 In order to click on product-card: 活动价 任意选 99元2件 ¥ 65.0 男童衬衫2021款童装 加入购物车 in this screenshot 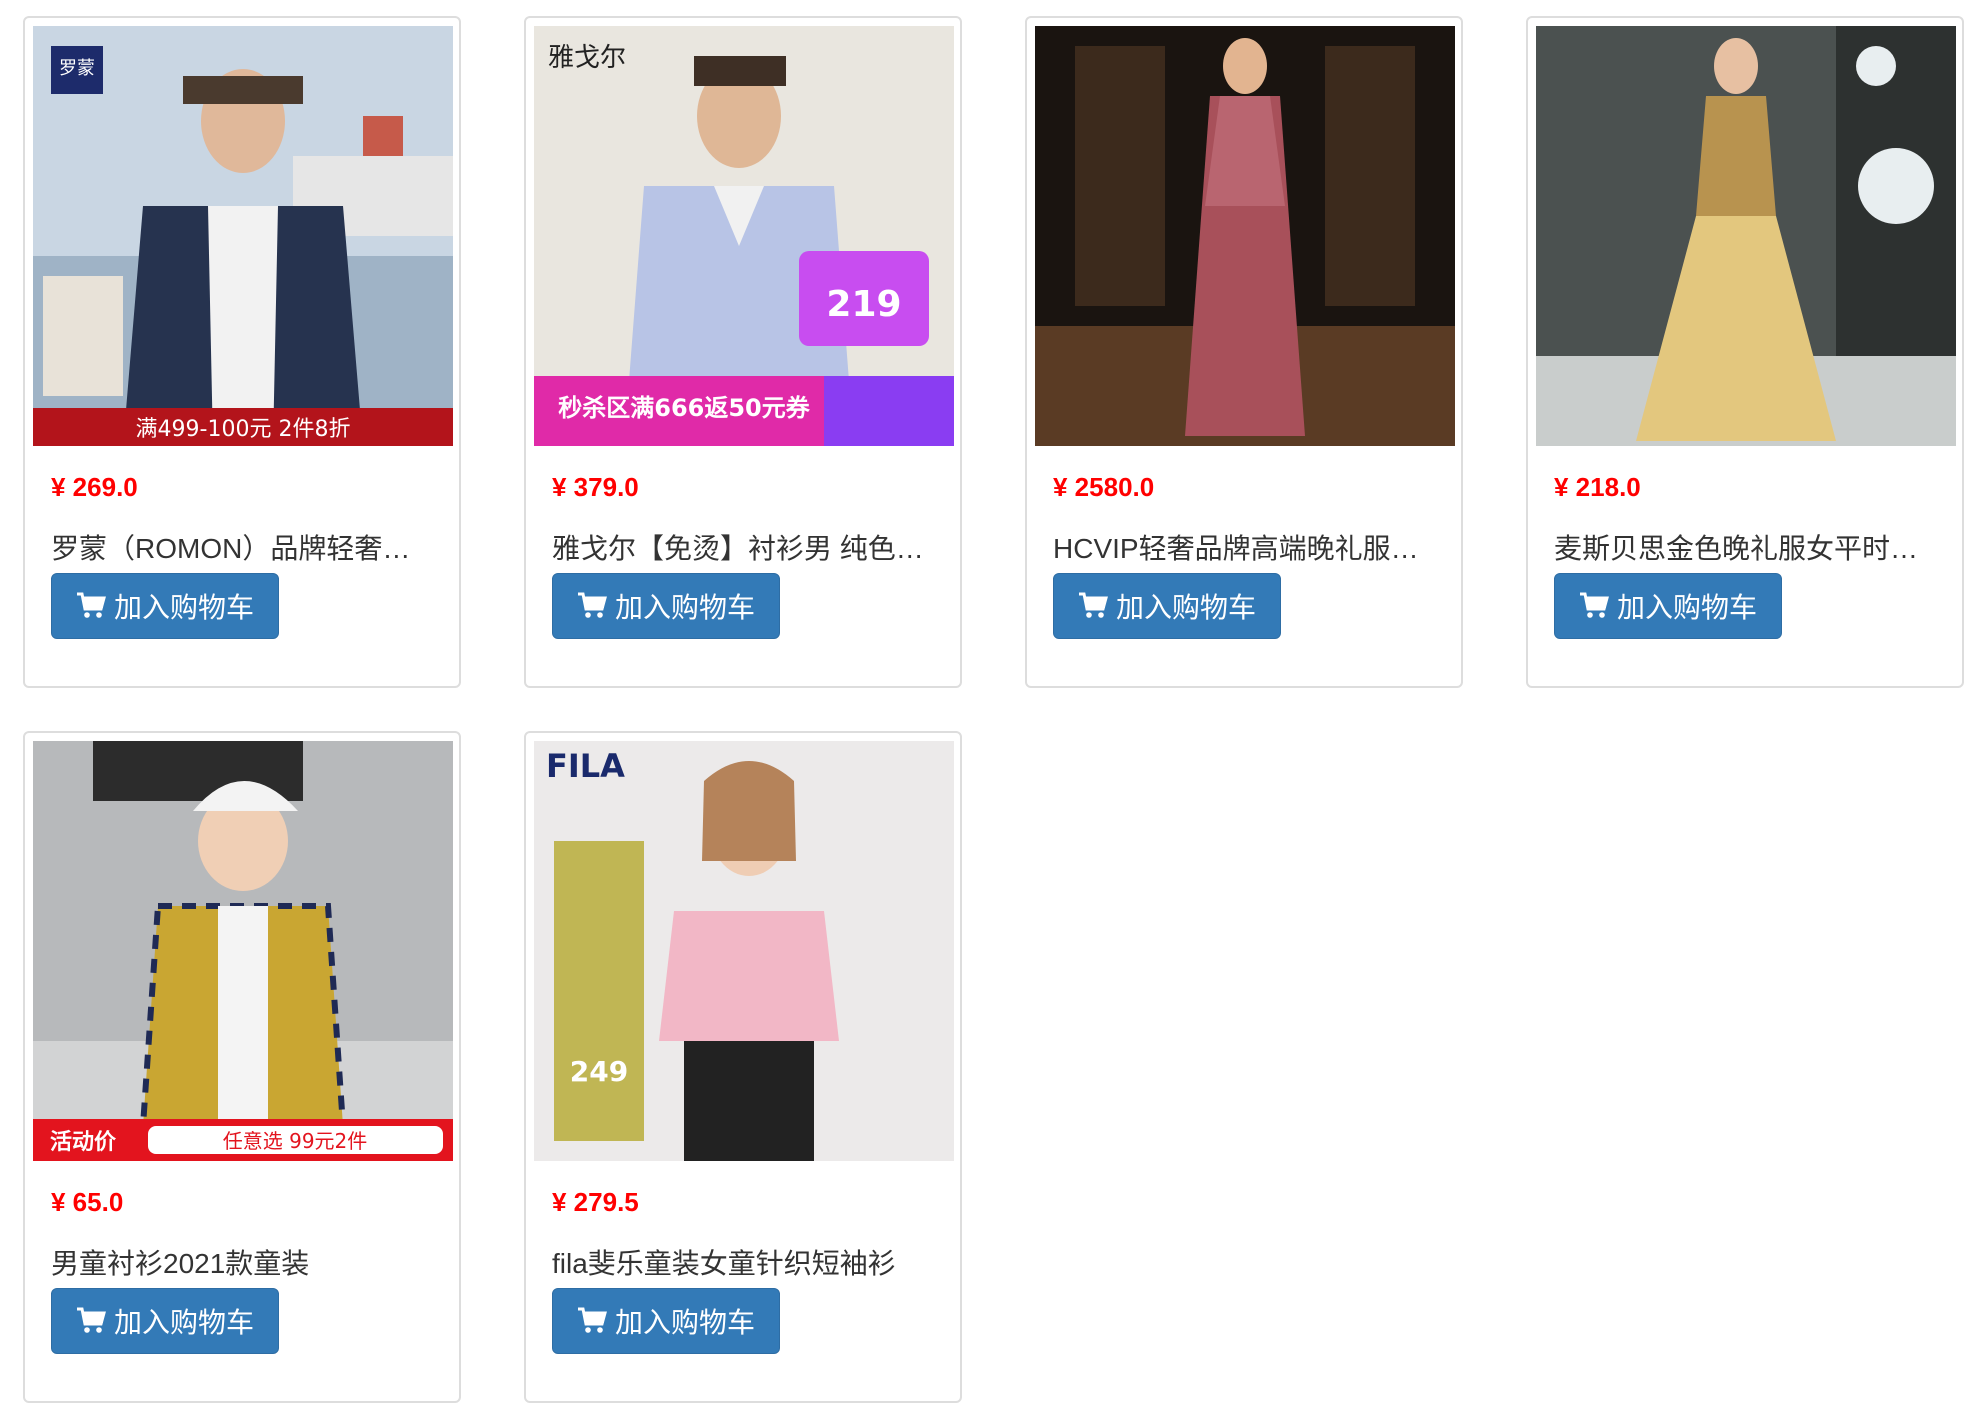, I will do `click(242, 1067)`.